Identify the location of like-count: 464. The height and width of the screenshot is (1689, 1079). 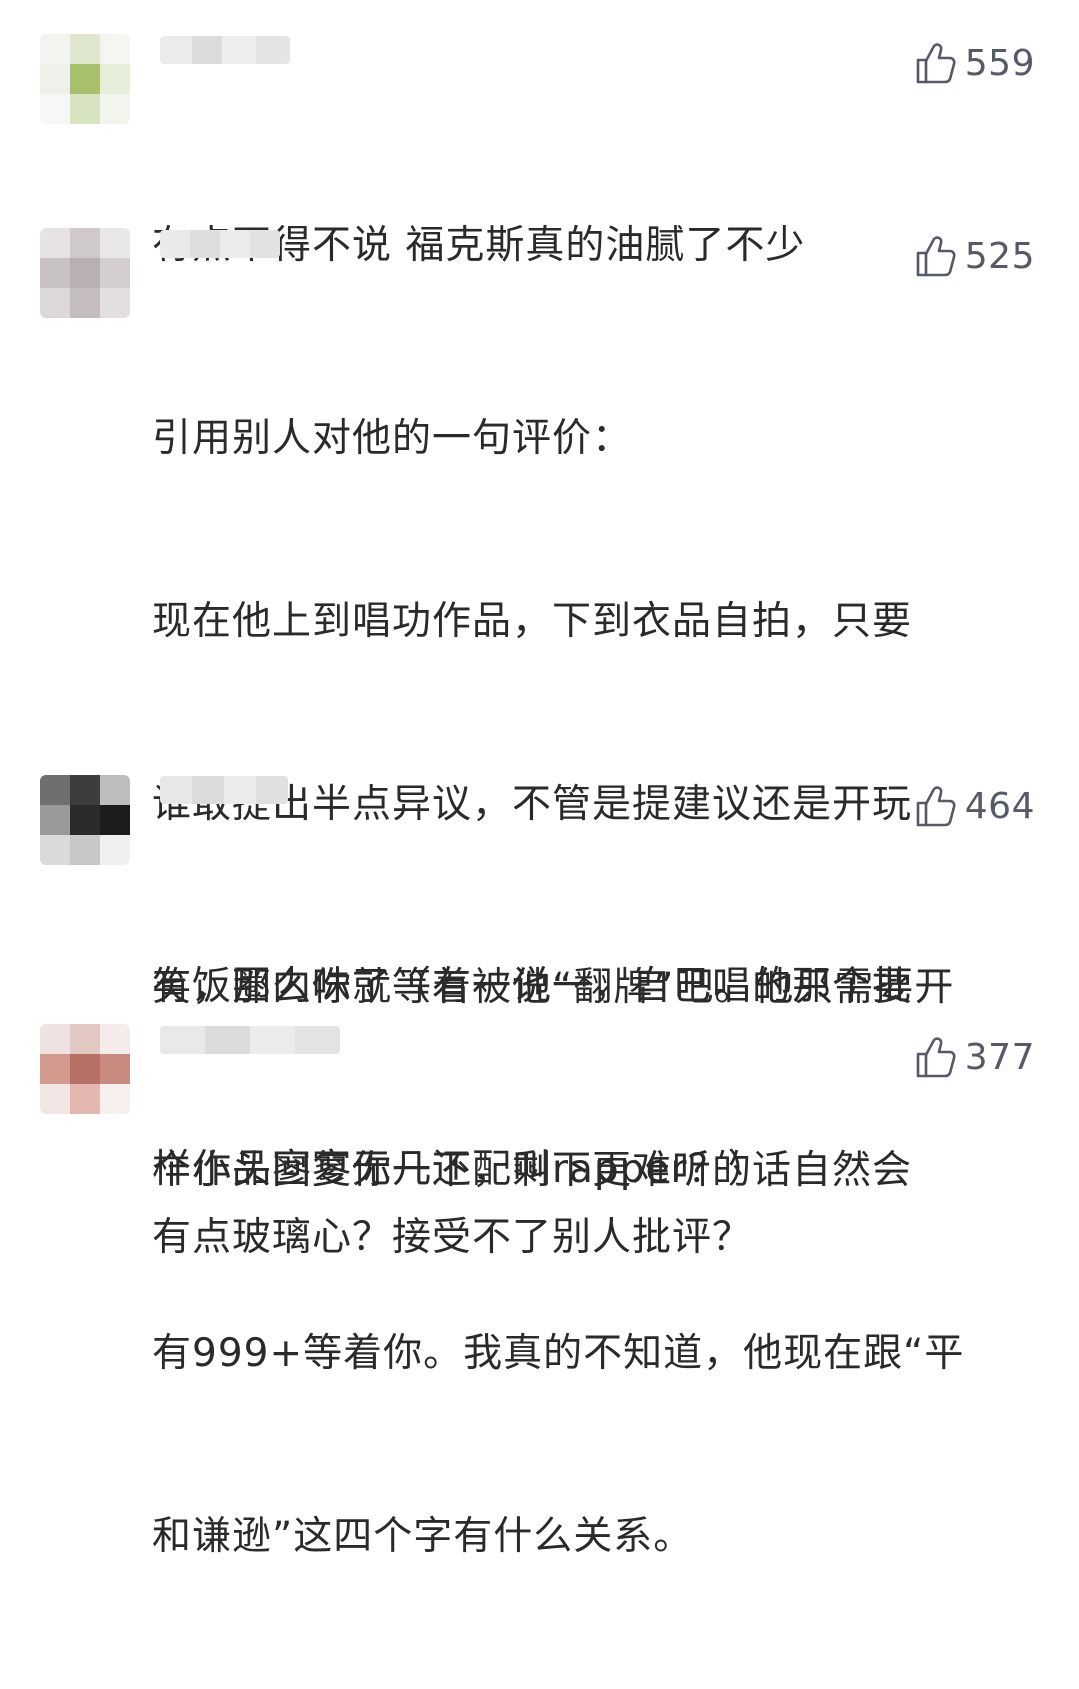
(999, 806).